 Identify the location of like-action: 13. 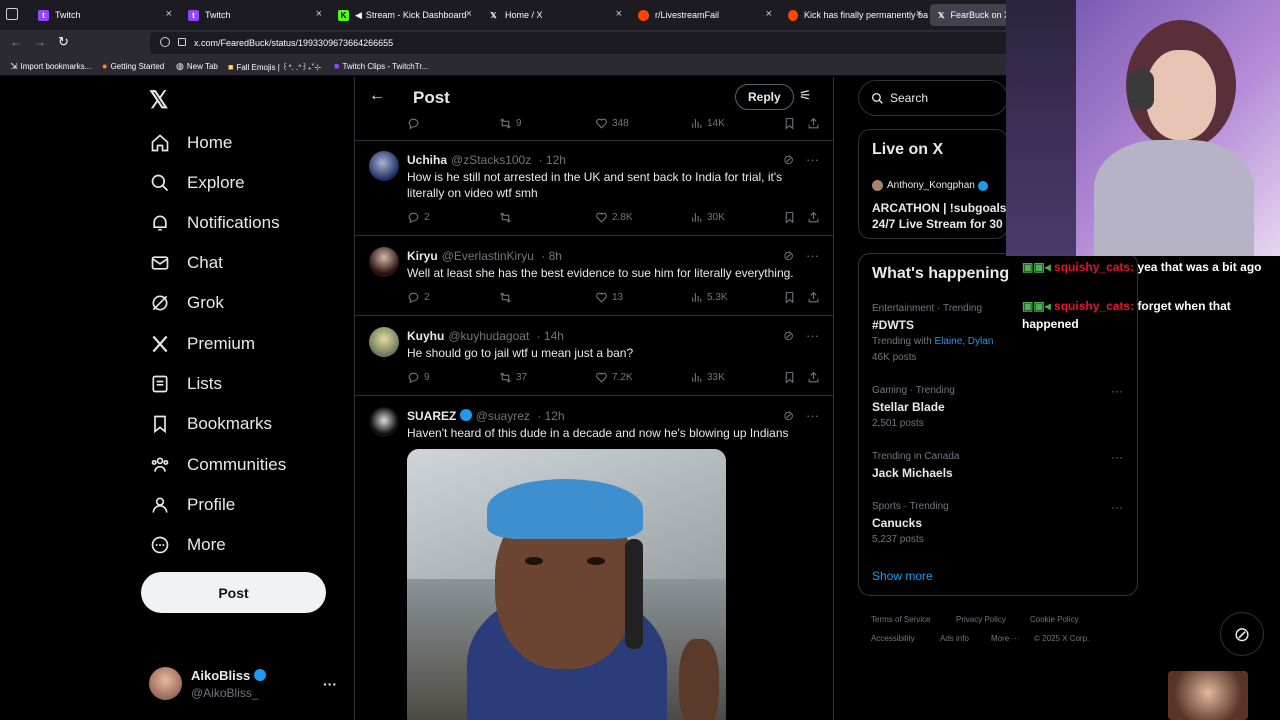
(609, 297).